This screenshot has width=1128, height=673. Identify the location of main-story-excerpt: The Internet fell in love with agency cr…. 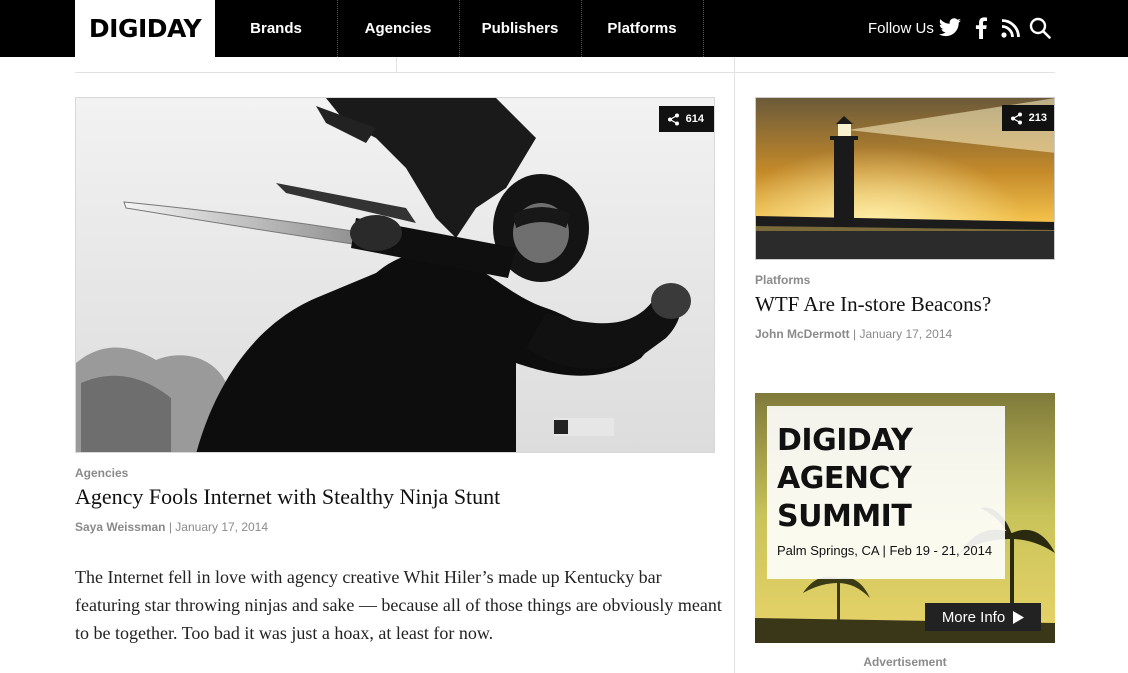
(398, 605).